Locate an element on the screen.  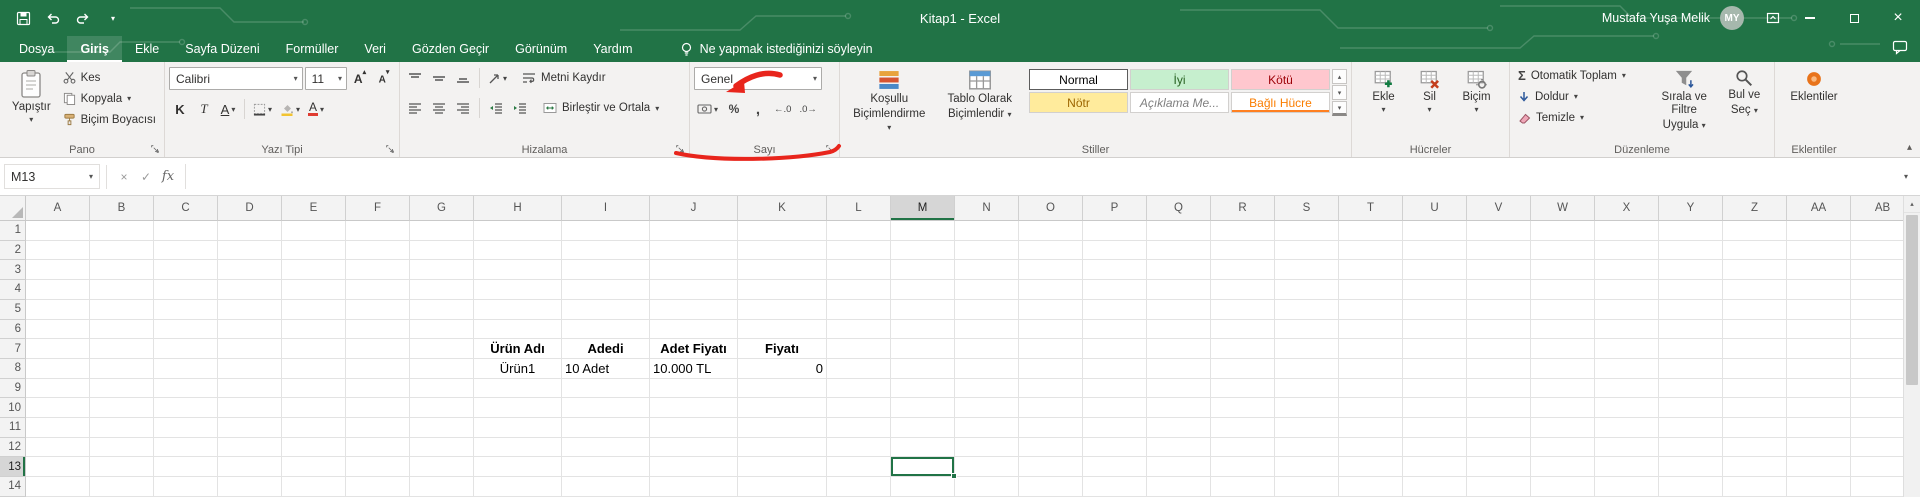
cell-R7 is located at coordinates (1243, 349).